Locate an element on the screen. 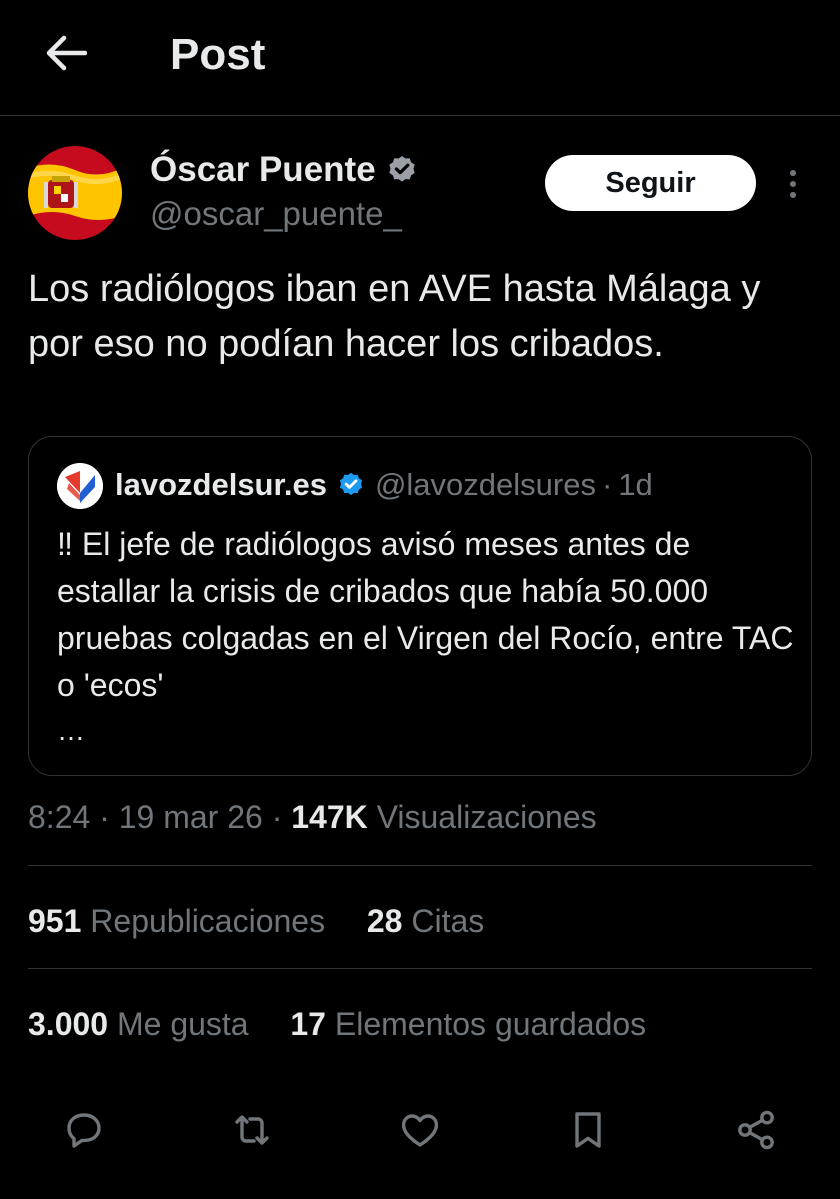 The height and width of the screenshot is (1199, 840). arrow-left-icon is located at coordinates (66, 53).